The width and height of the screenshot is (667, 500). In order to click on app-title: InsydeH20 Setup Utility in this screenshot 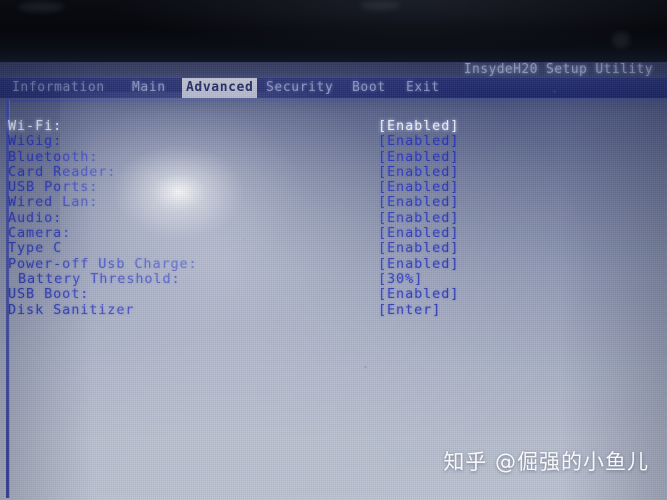, I will do `click(558, 69)`.